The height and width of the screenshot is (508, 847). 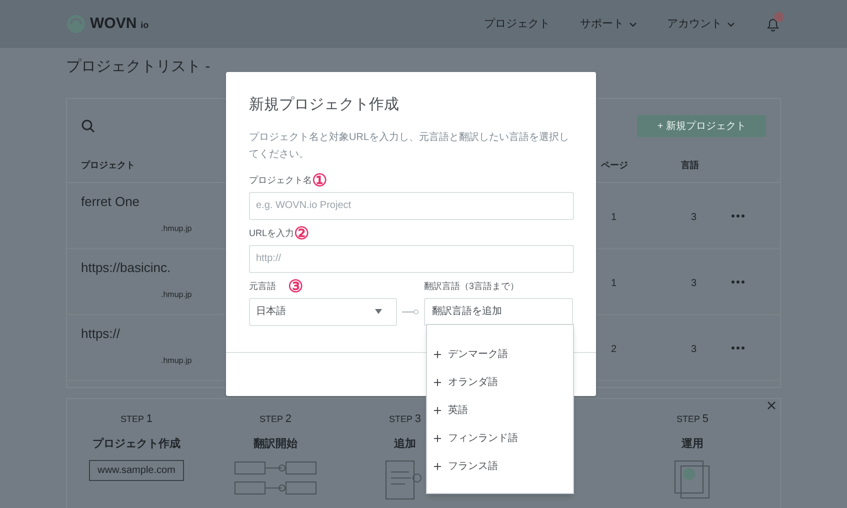 I want to click on project-name: https://basicinc., so click(x=126, y=268).